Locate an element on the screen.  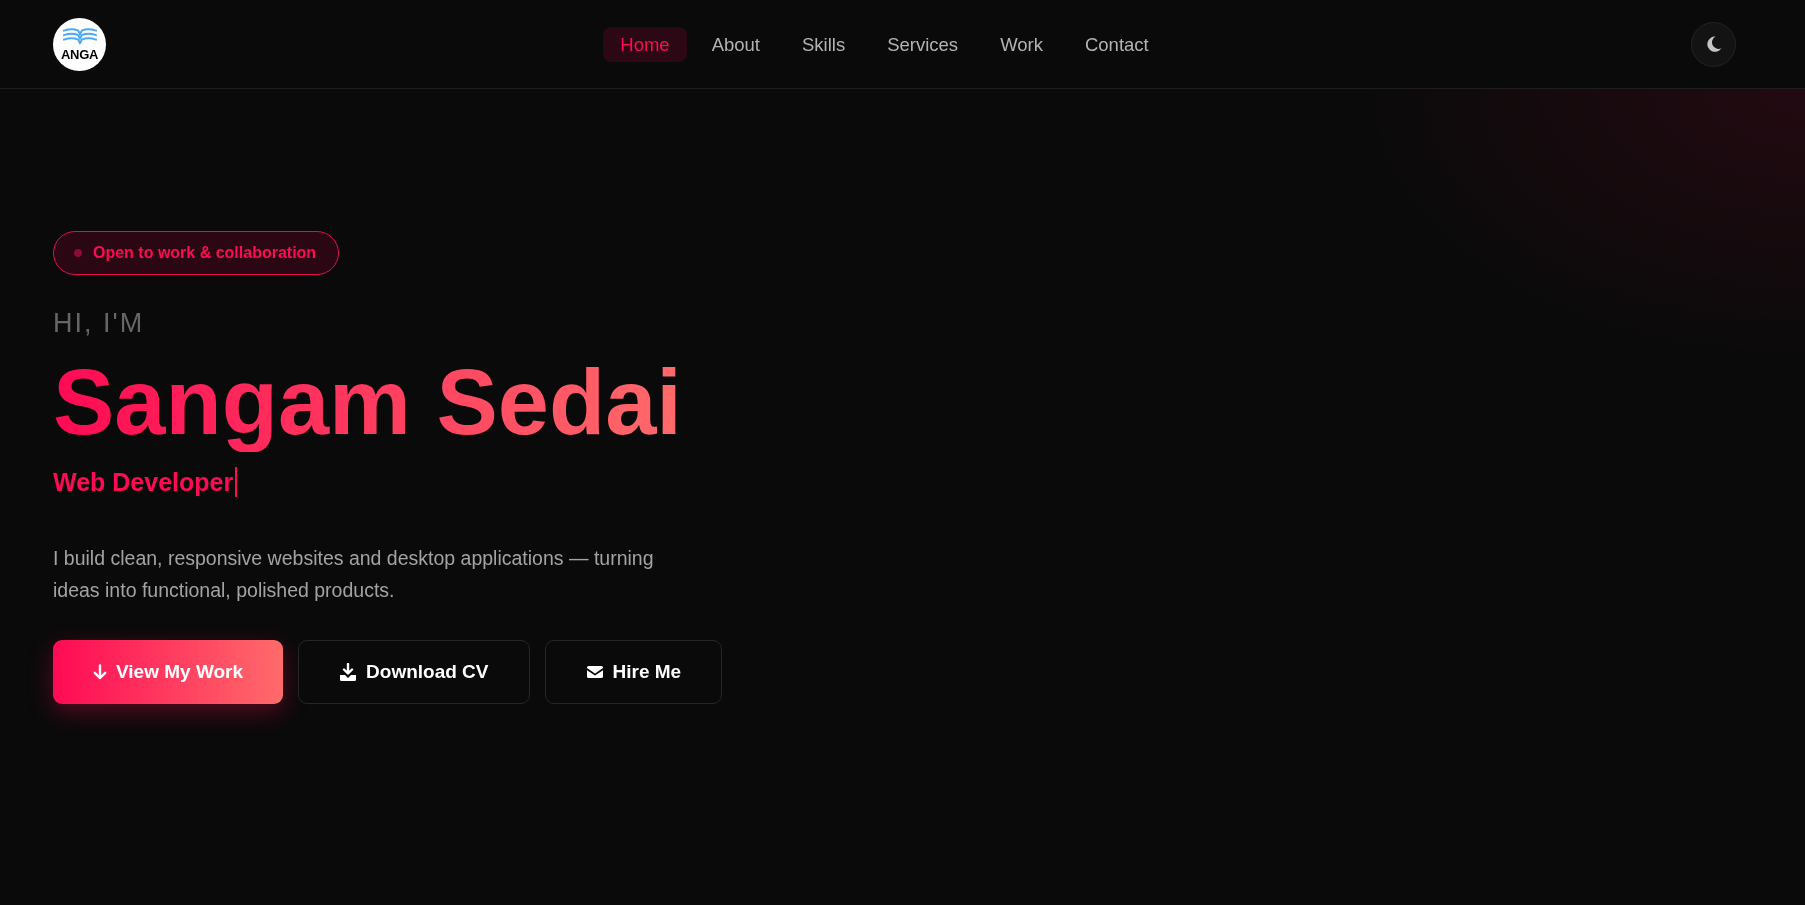
arrow-down-icon is located at coordinates (100, 672).